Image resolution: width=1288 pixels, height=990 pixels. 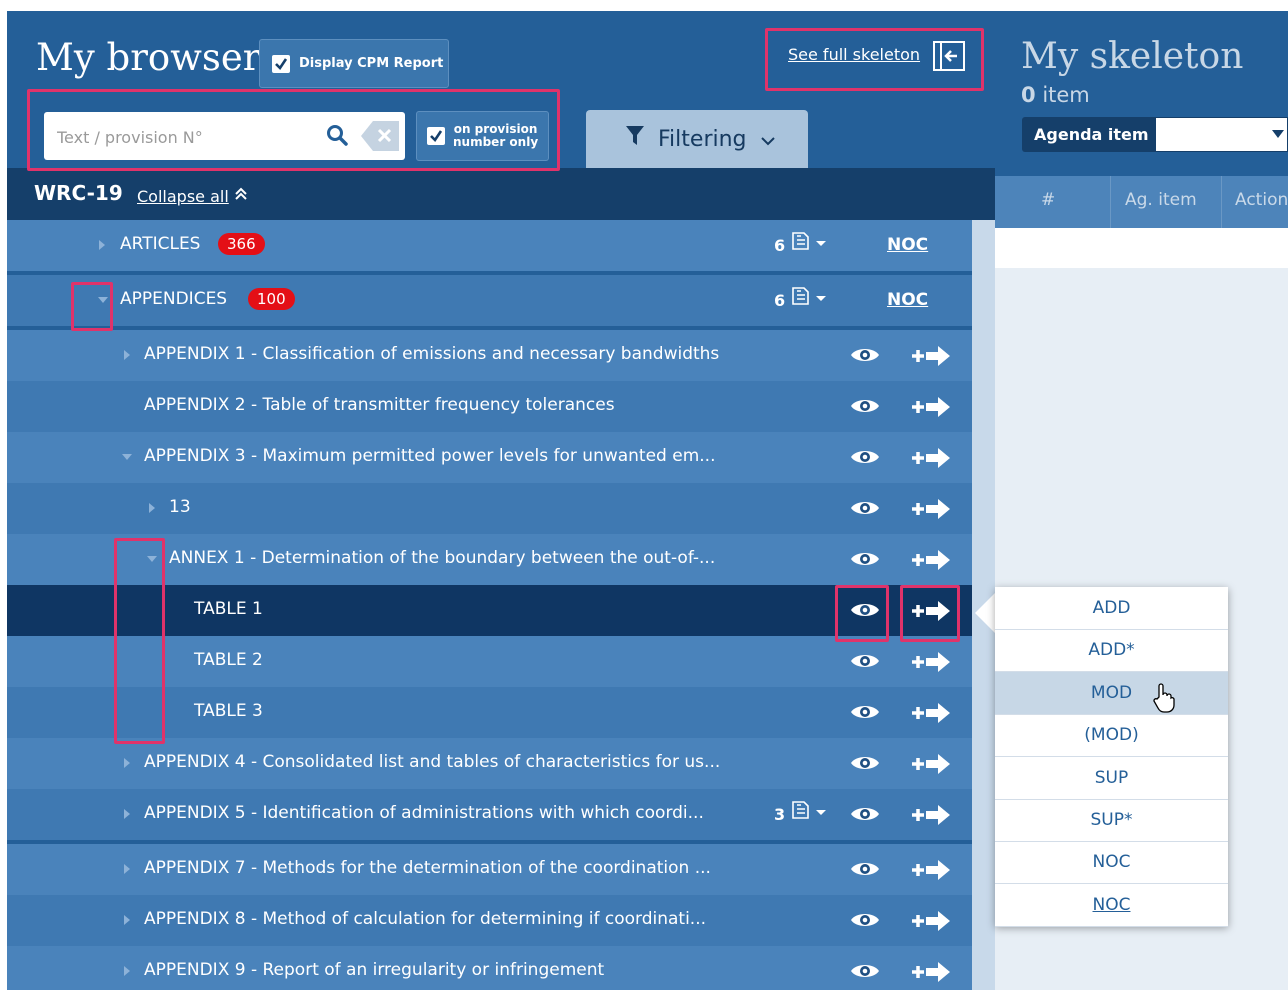 What do you see at coordinates (1111, 778) in the screenshot?
I see `menu-item-sup: SUP` at bounding box center [1111, 778].